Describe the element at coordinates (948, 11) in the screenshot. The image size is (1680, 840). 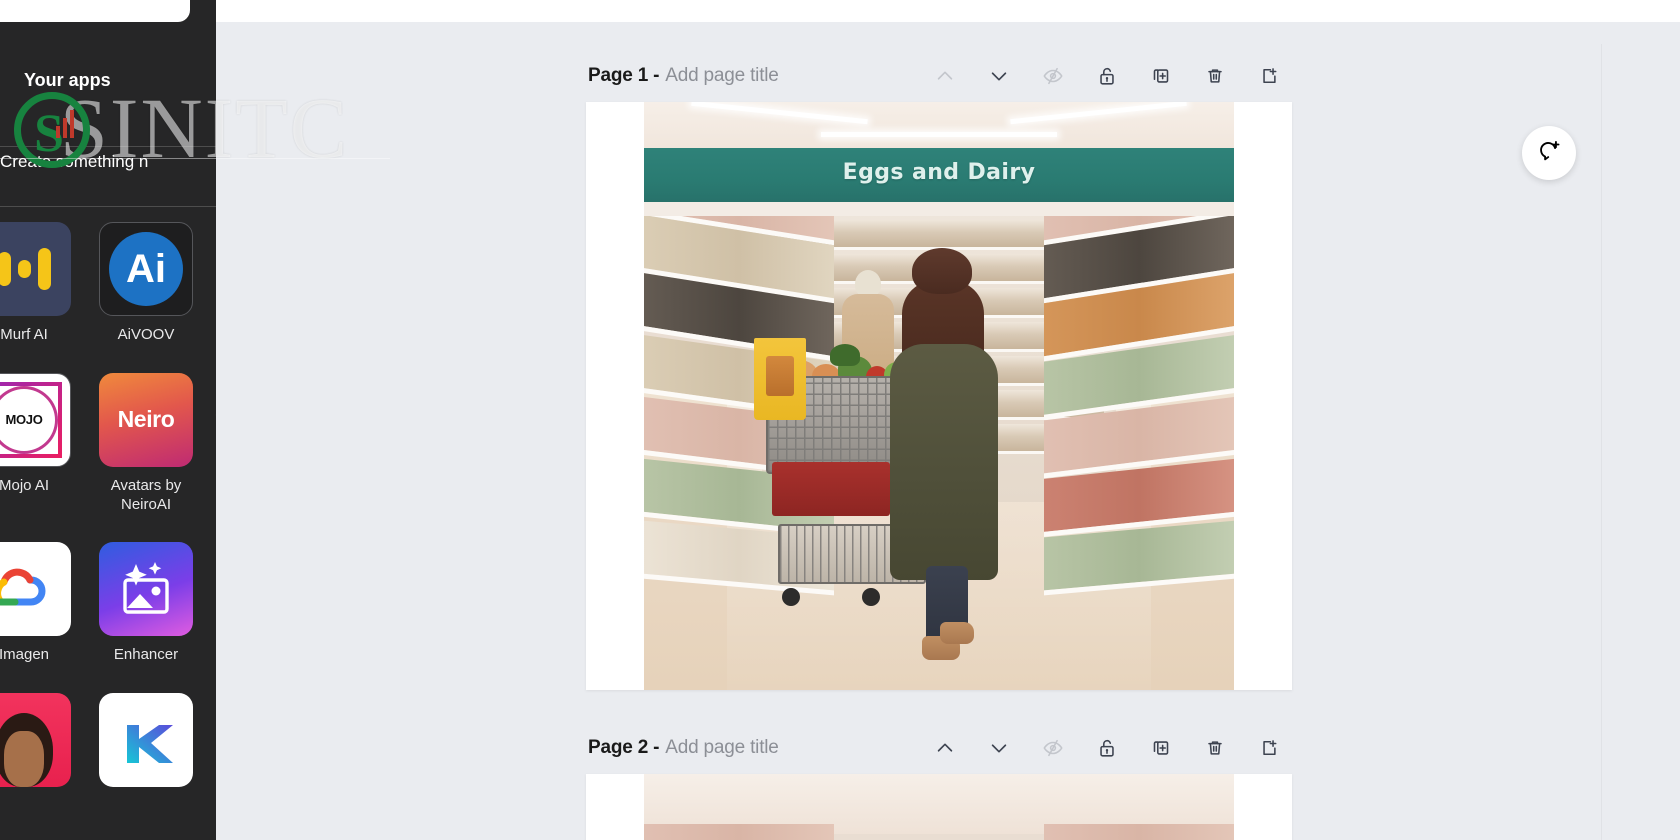
I see `window-top-strip` at that location.